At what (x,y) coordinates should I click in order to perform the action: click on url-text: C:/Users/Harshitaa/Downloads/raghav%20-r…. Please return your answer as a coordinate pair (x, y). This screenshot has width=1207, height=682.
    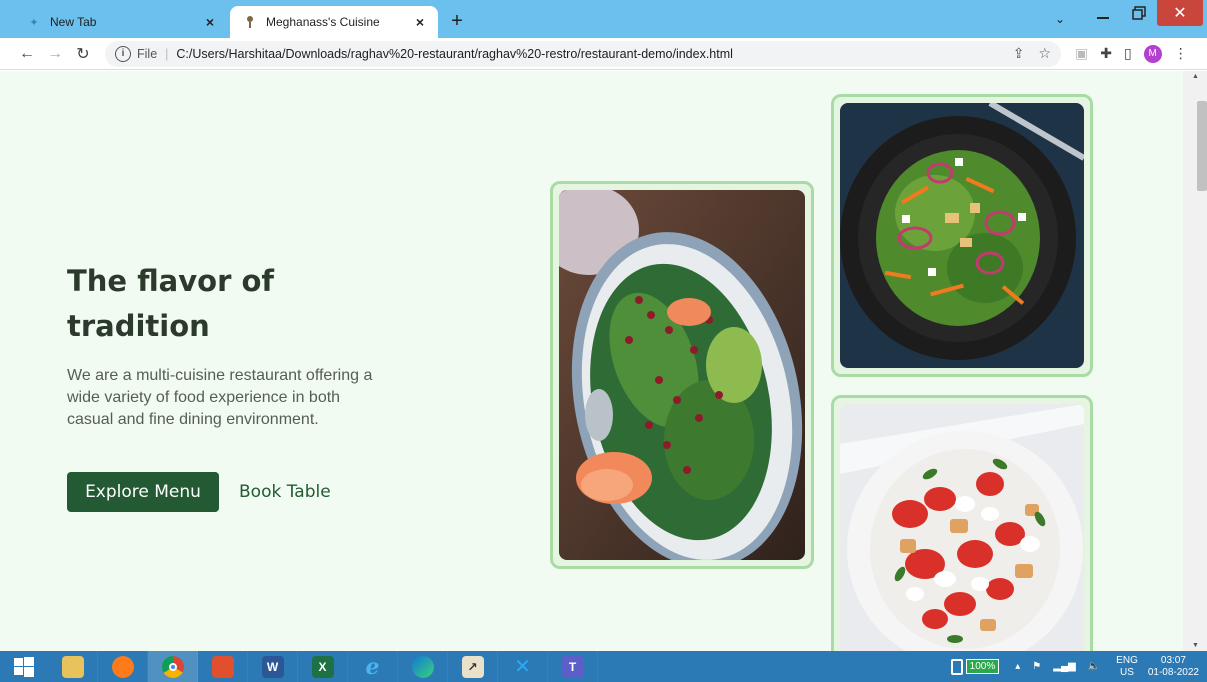
    Looking at the image, I should click on (454, 54).